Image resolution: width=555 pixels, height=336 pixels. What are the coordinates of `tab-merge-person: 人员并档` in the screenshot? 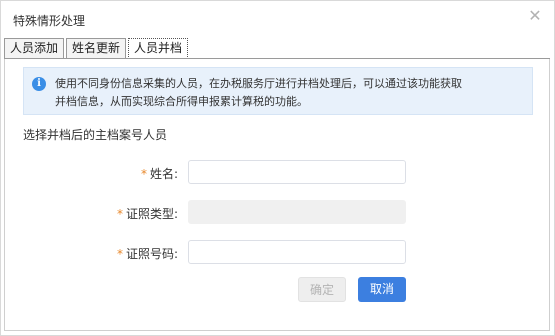 It's located at (158, 48).